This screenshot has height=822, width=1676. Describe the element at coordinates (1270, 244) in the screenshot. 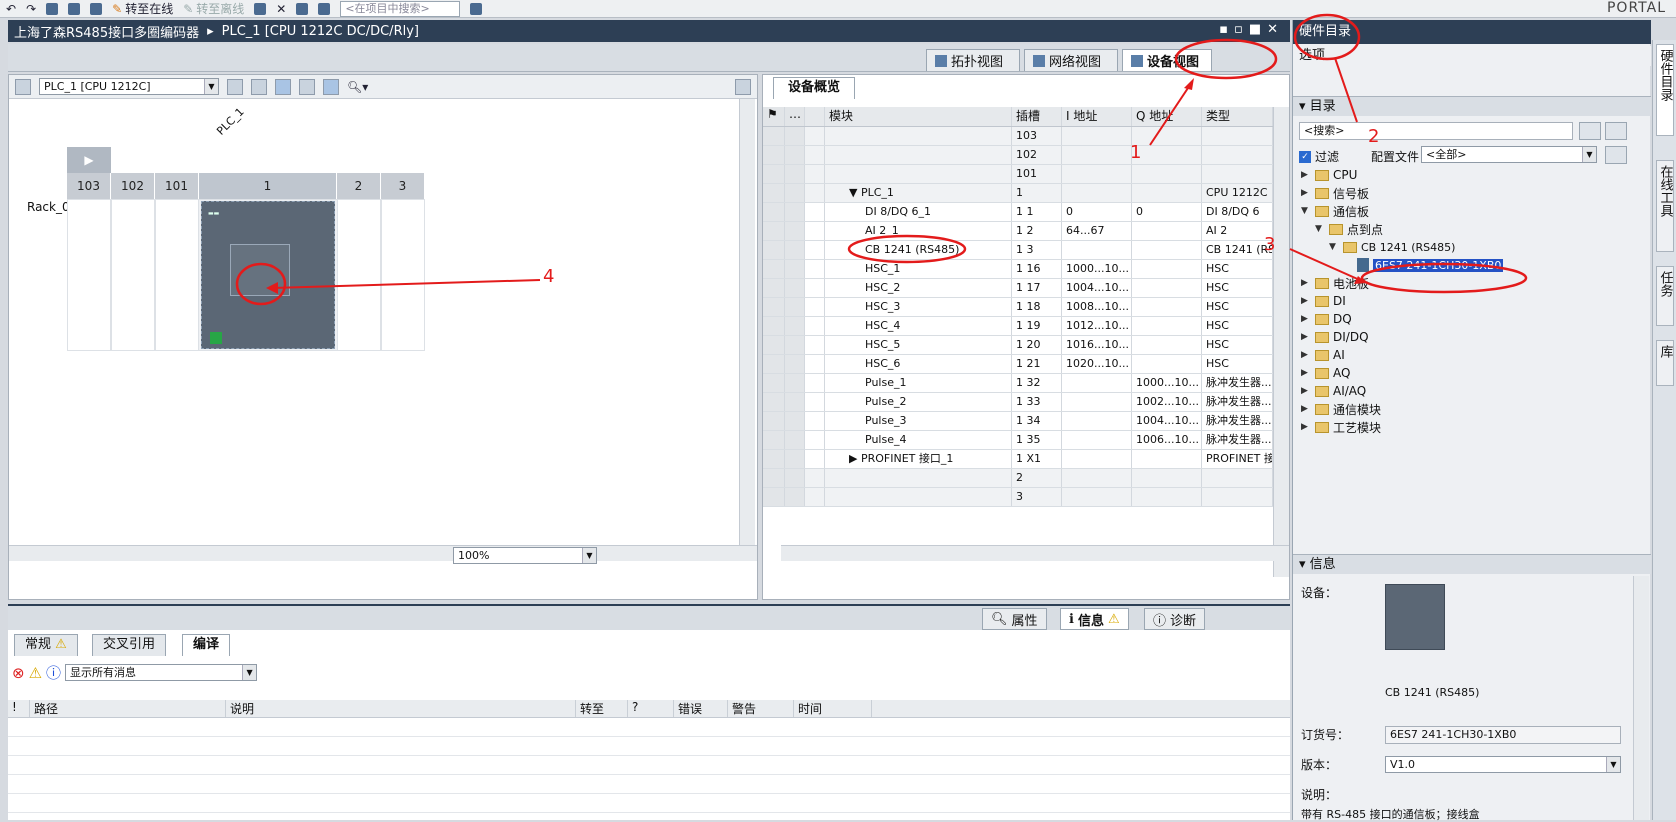

I see `annotation-label-3: 3` at that location.